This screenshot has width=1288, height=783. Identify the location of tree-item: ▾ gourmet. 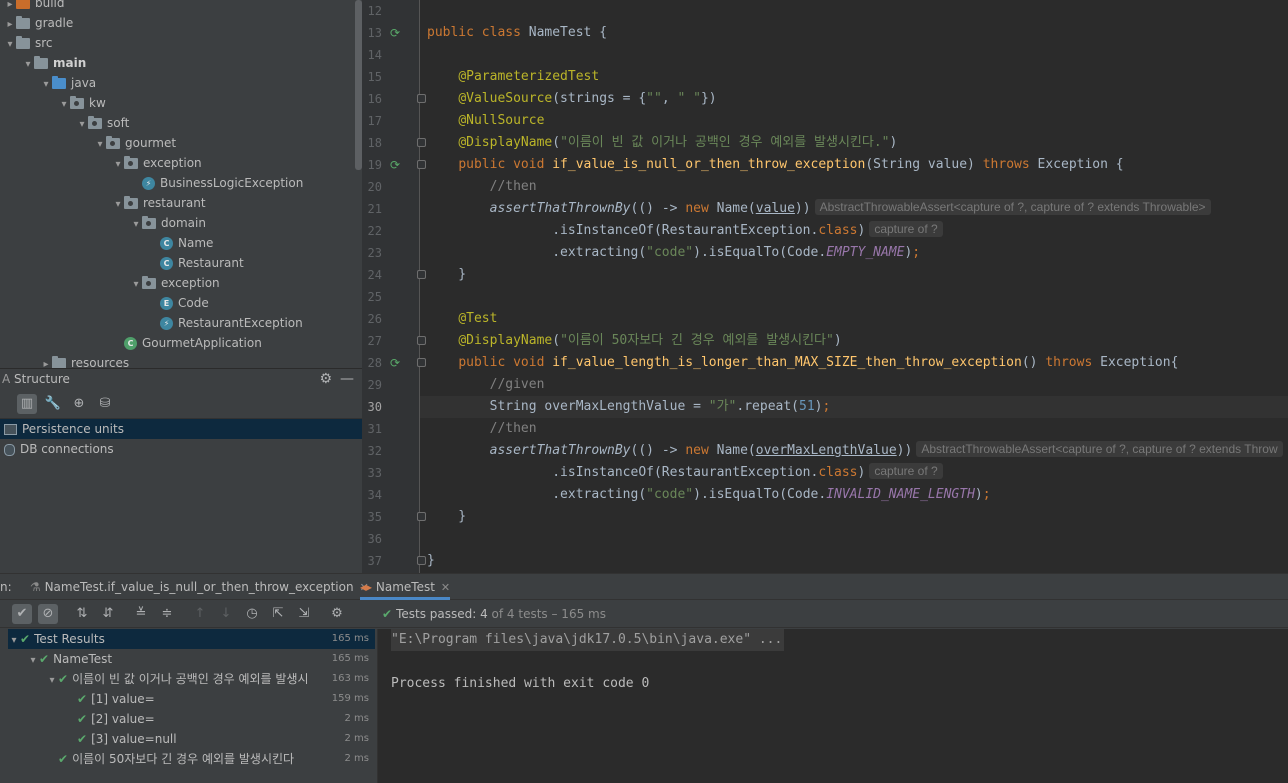
(135, 143).